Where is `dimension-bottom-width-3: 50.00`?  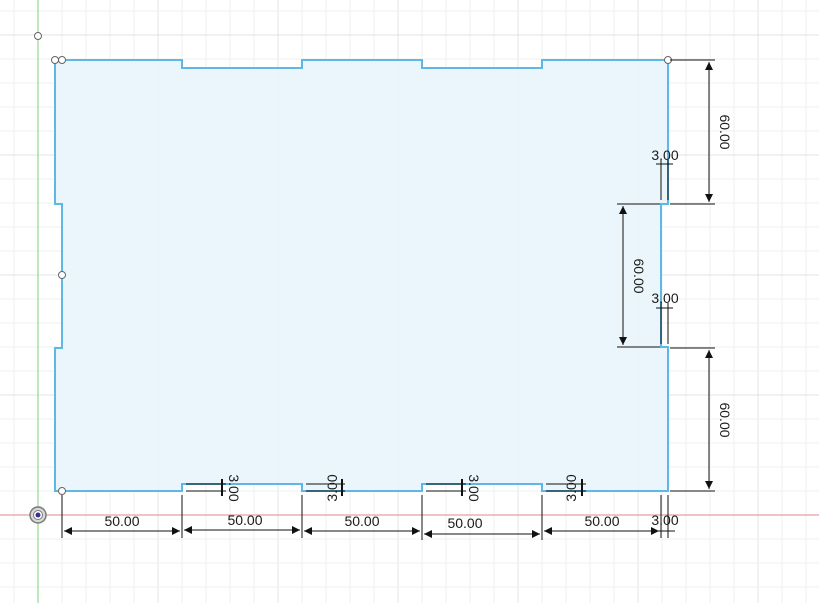 dimension-bottom-width-3: 50.00 is located at coordinates (361, 521).